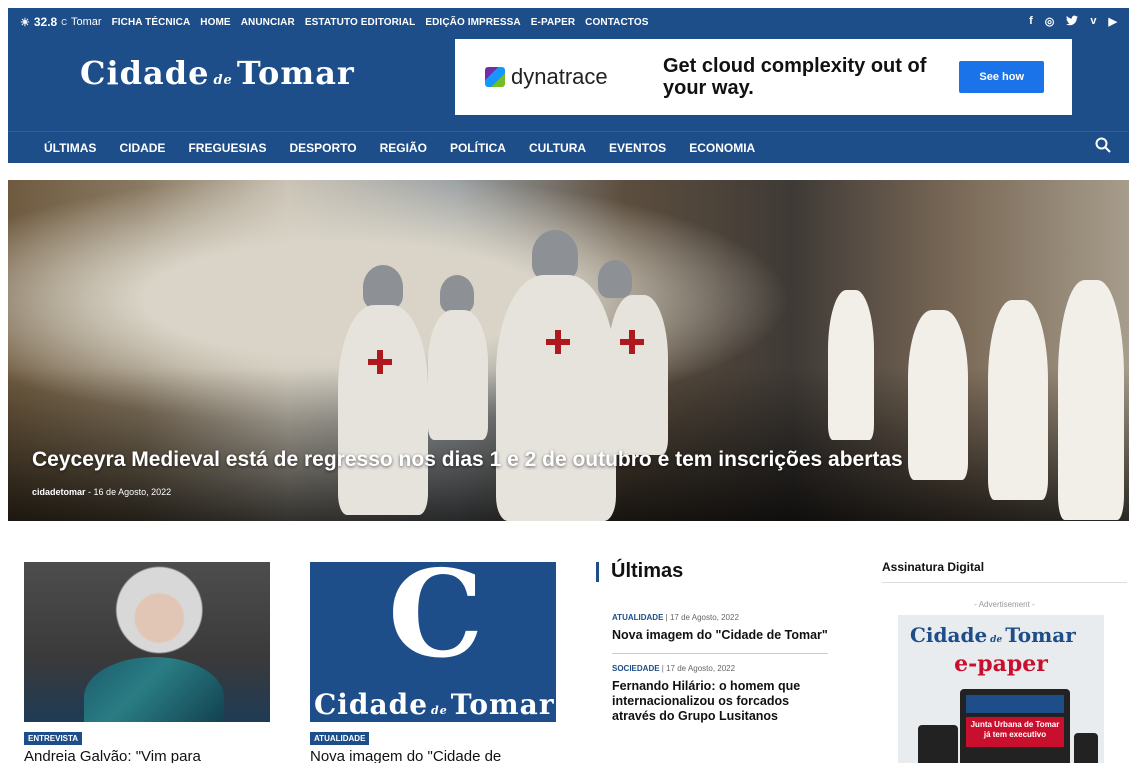 The image size is (1130, 763). Describe the element at coordinates (1050, 22) in the screenshot. I see `instagram-icon: ◎` at that location.